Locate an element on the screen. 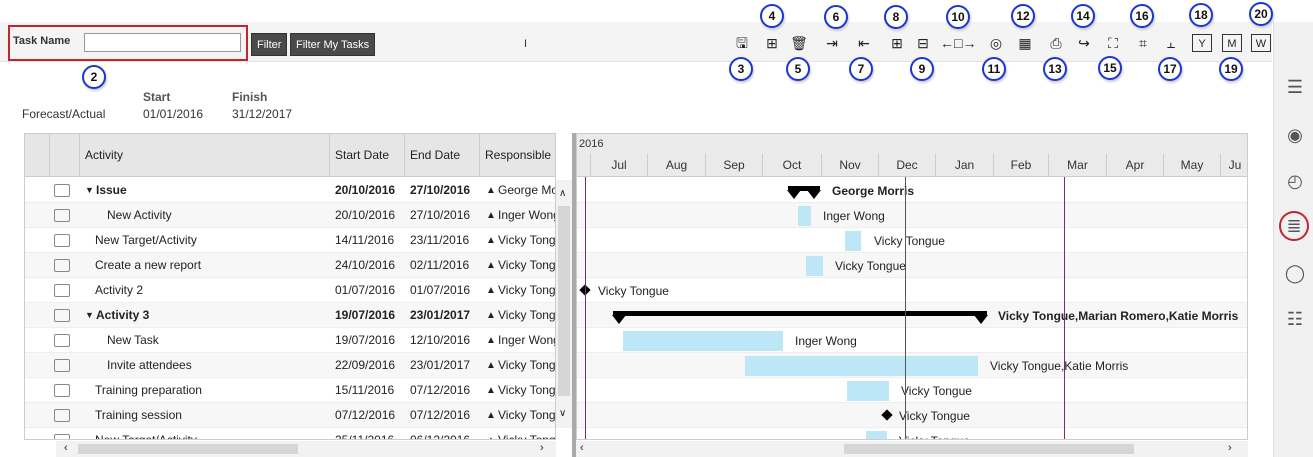 The image size is (1313, 457). callout-20: 20 is located at coordinates (1261, 14).